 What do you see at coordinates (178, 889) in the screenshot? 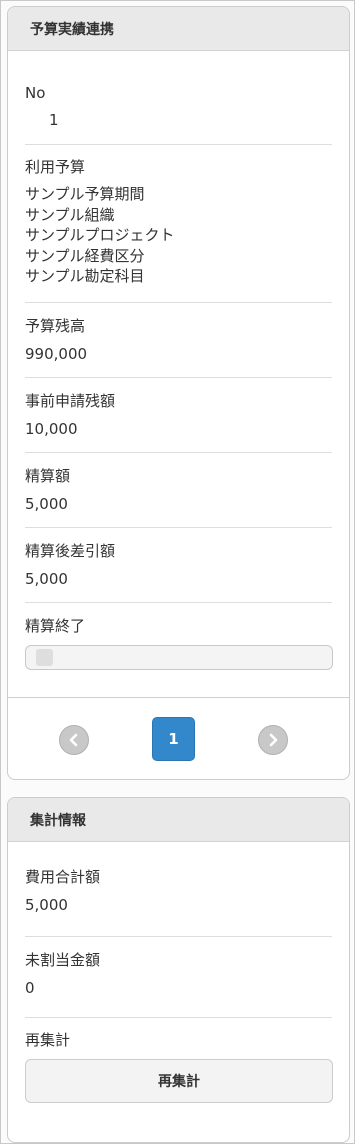
I see `field-total-cost: 費用合計額 5,000` at bounding box center [178, 889].